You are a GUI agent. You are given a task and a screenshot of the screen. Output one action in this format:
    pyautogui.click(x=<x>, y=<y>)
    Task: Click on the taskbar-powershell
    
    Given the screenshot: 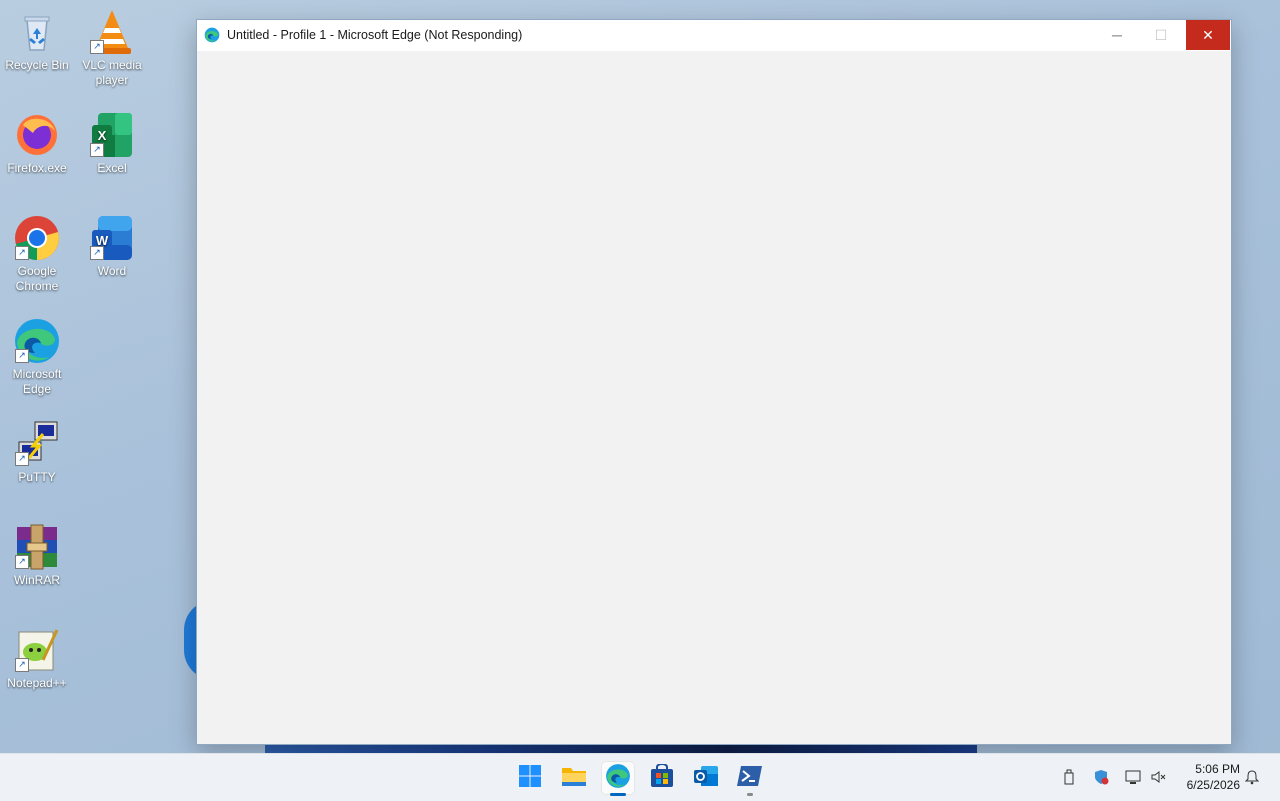 What is the action you would take?
    pyautogui.click(x=750, y=778)
    